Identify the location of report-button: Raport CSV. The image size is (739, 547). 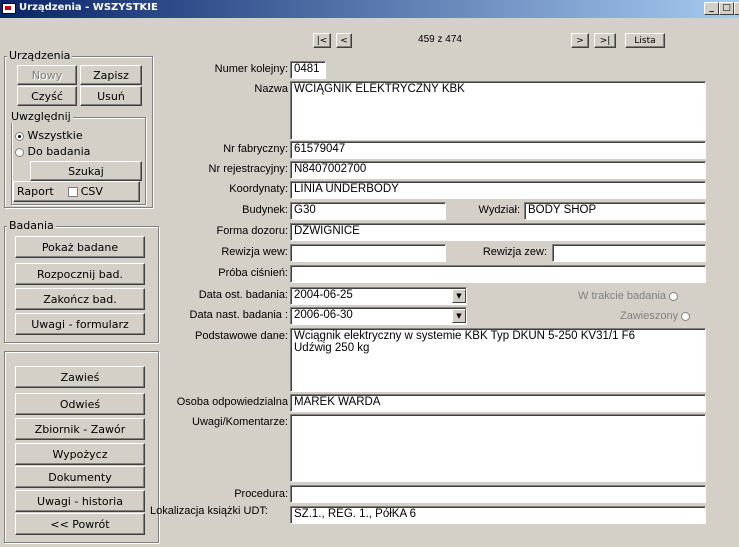
(76, 191).